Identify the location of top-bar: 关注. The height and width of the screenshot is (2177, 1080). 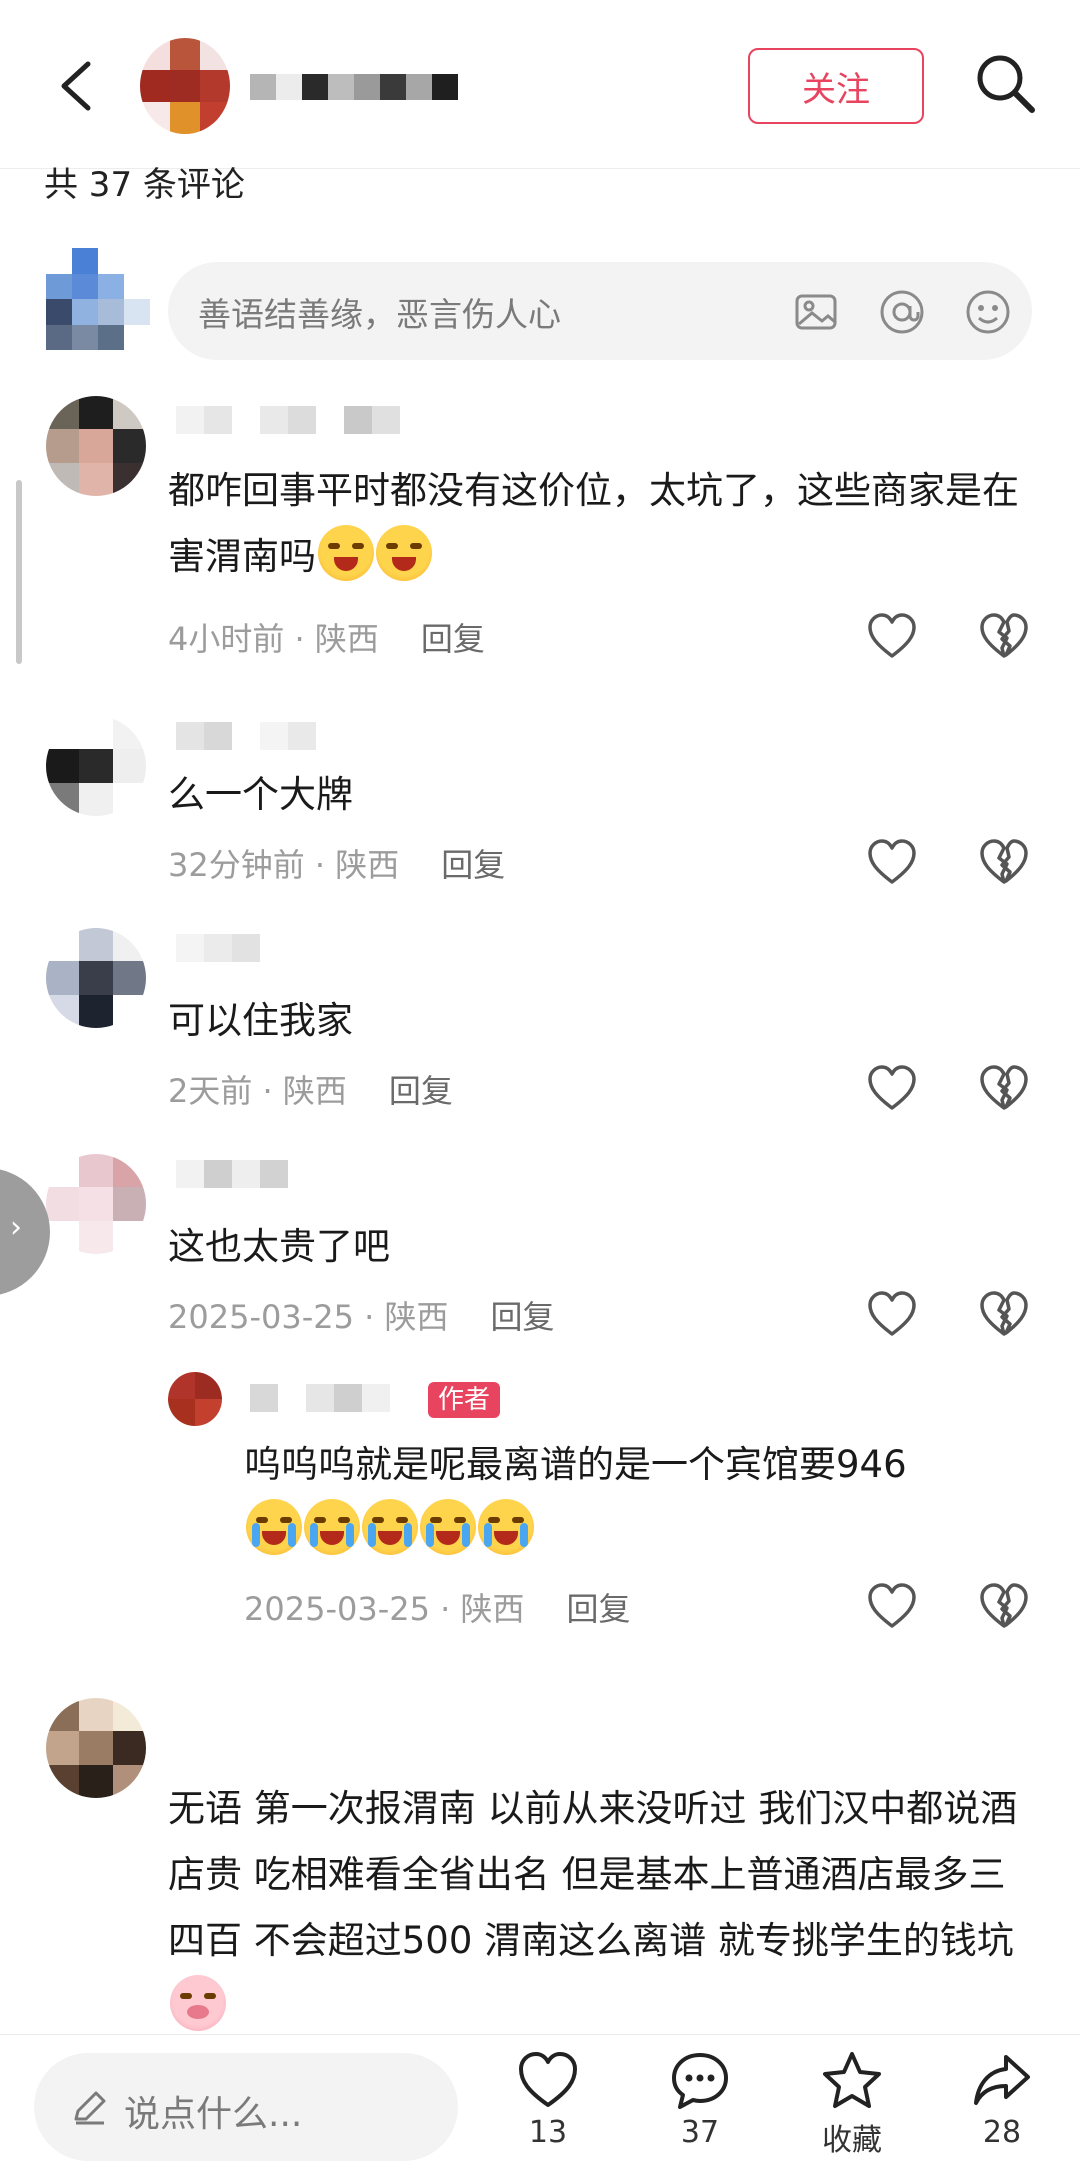
(540, 84).